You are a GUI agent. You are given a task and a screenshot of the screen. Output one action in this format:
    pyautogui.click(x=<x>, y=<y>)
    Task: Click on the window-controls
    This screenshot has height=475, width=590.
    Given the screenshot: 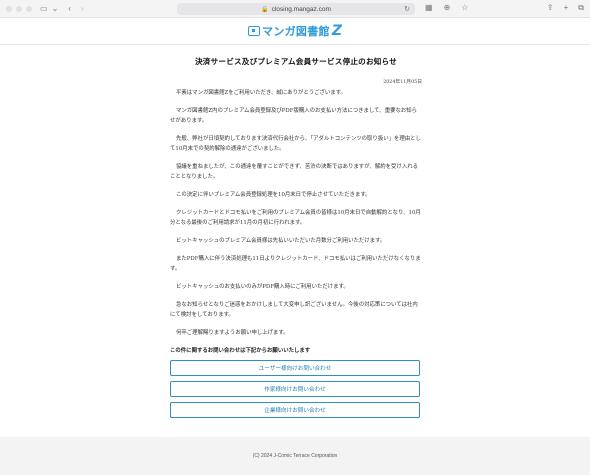 What is the action you would take?
    pyautogui.click(x=19, y=8)
    